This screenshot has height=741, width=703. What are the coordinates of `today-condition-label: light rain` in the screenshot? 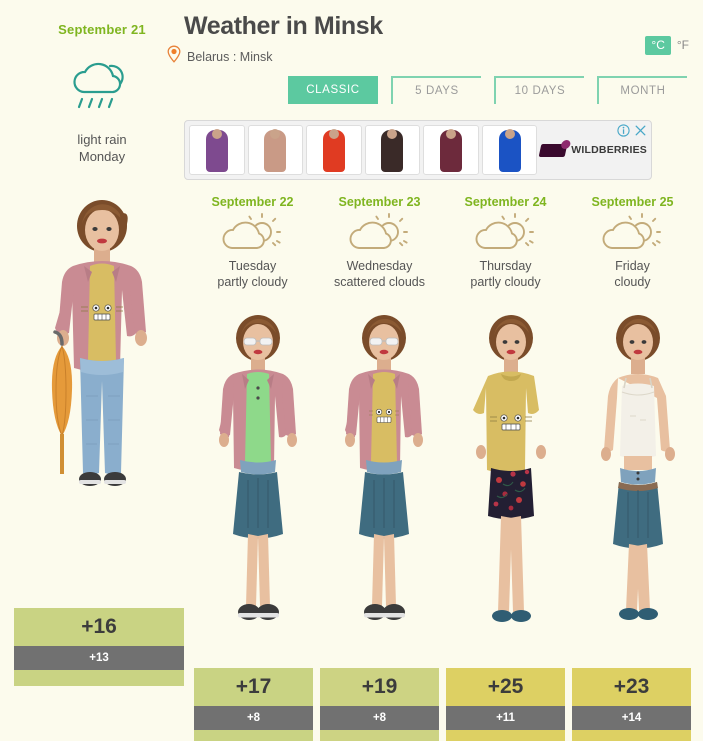 It's located at (102, 139).